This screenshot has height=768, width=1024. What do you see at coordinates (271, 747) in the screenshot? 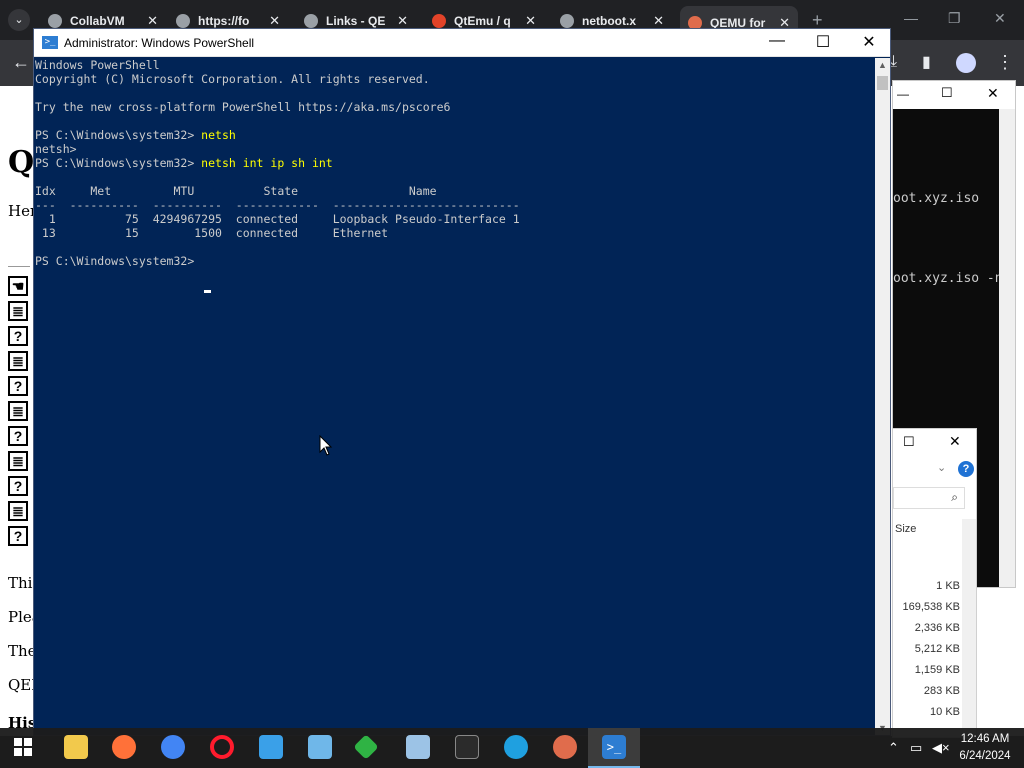
I see `settings-app-icon` at bounding box center [271, 747].